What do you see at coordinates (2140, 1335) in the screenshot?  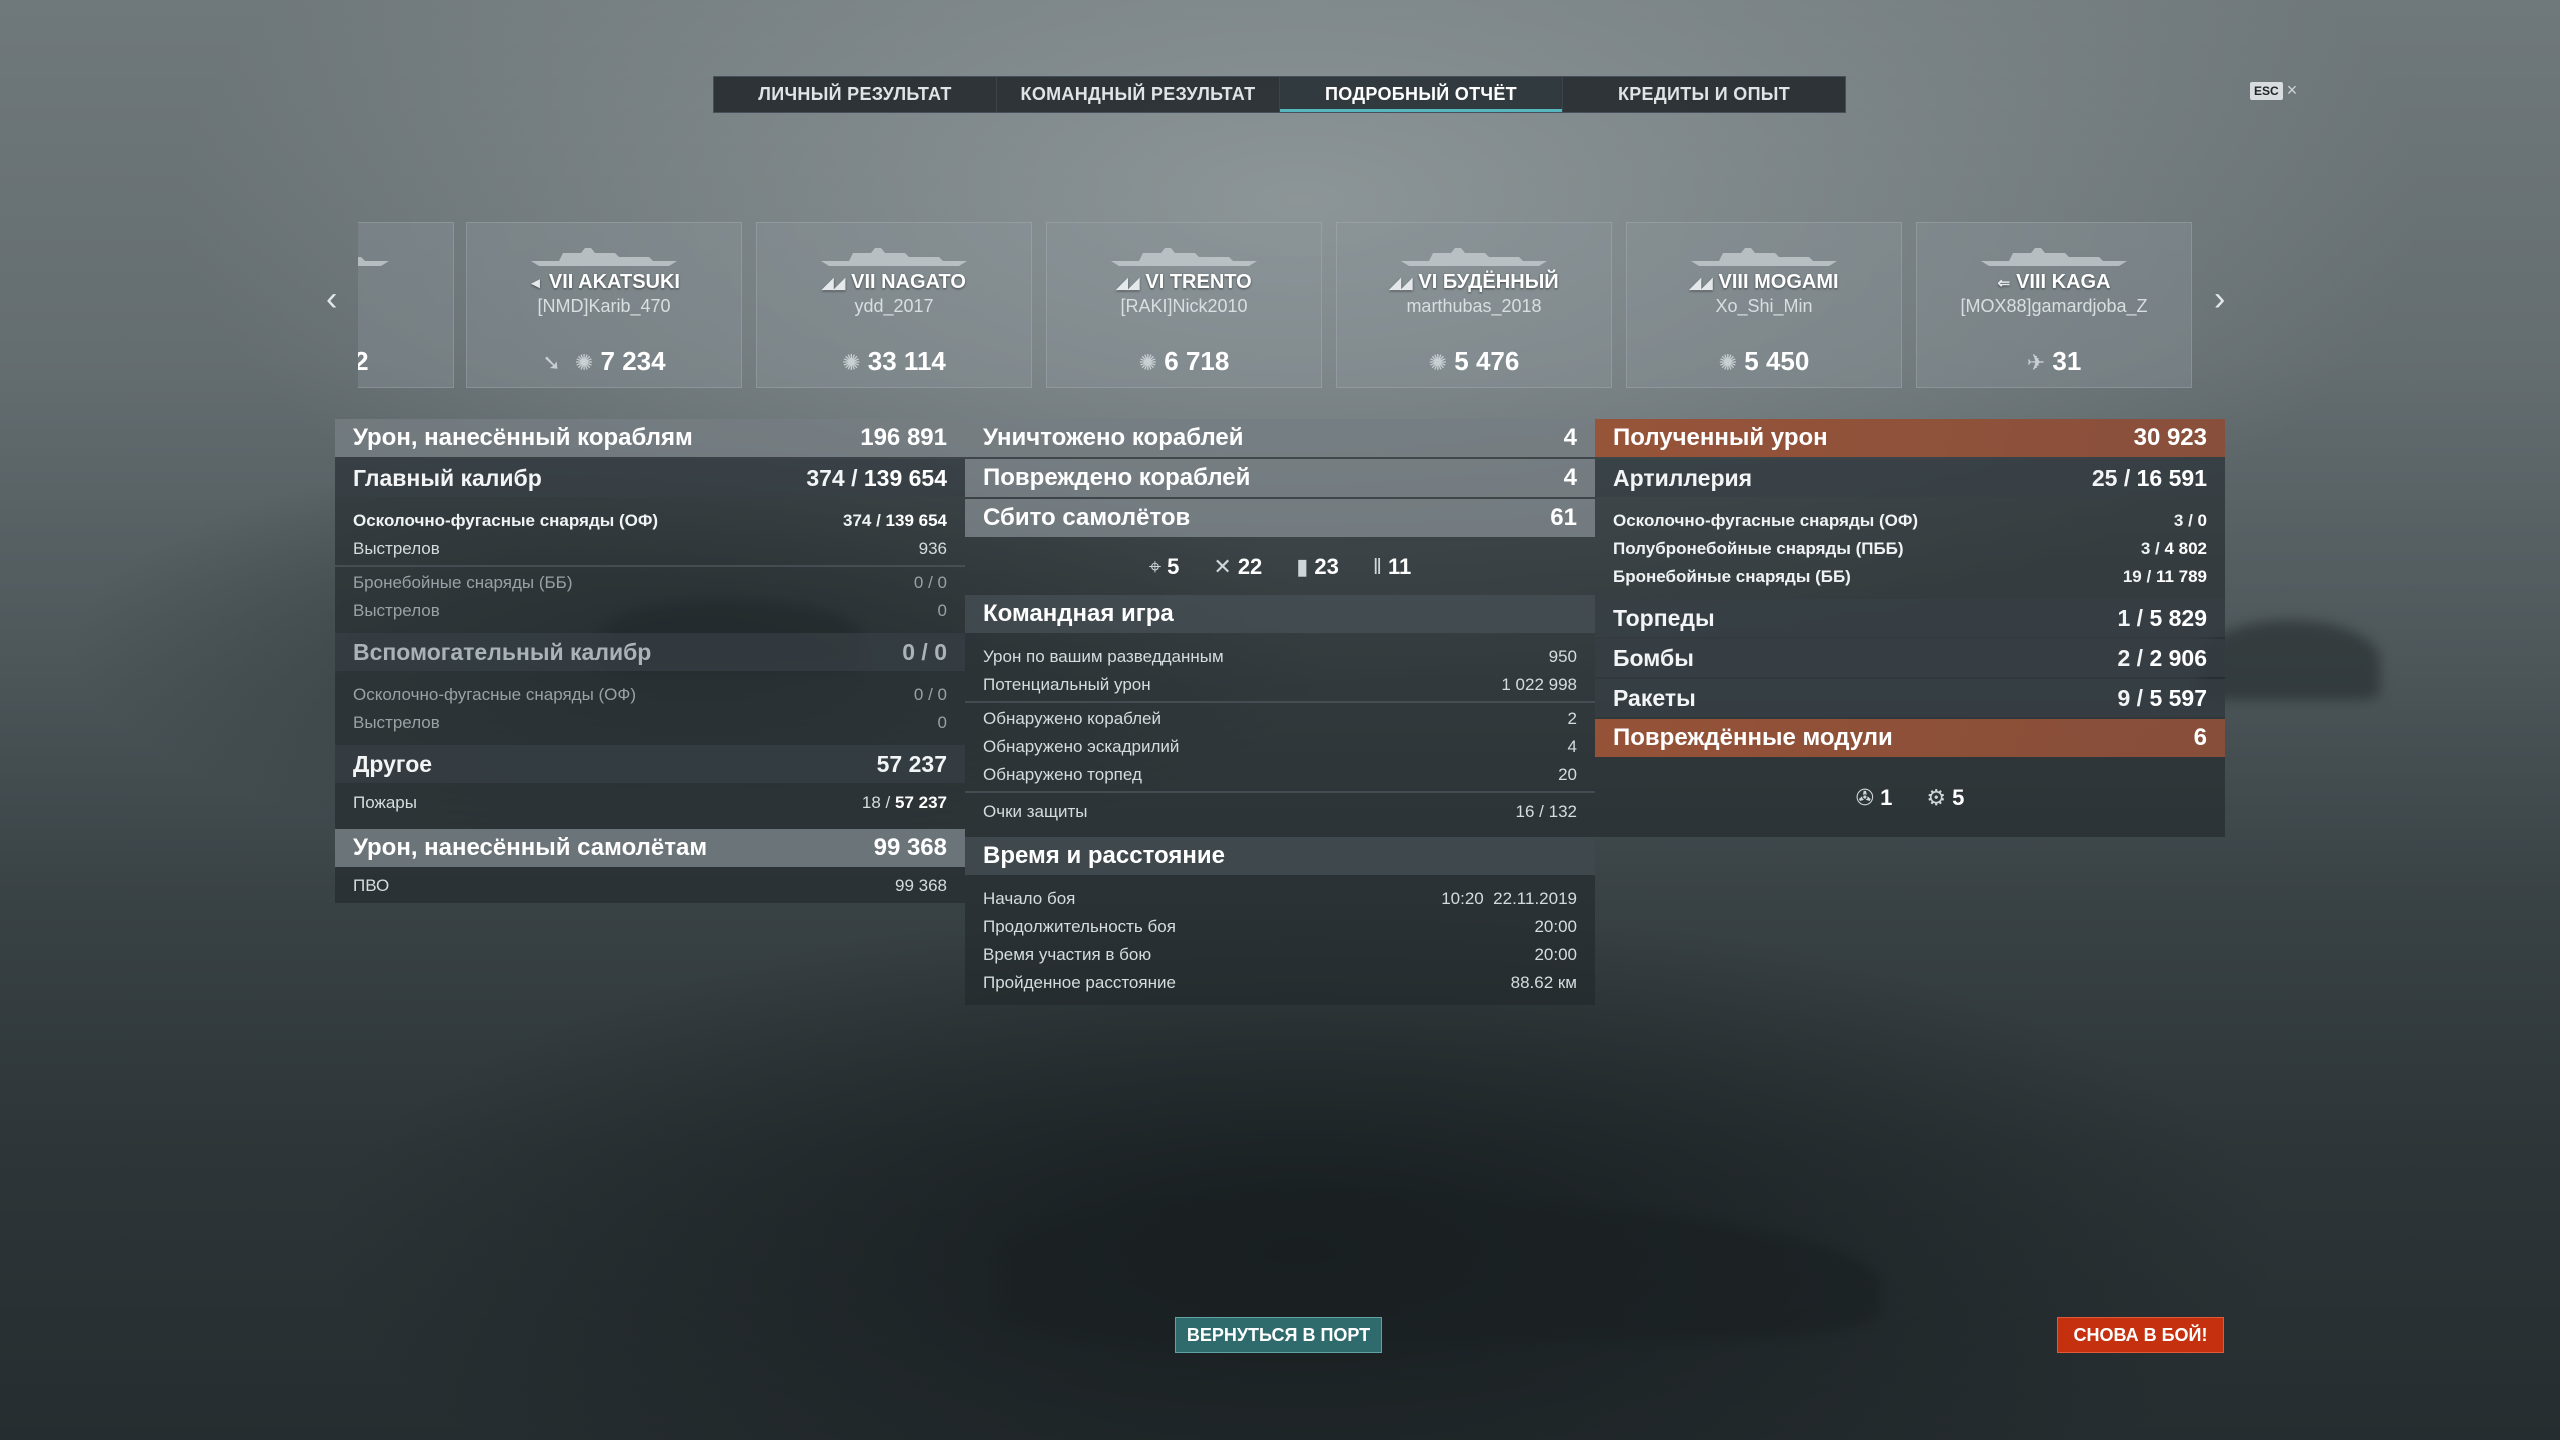 I see `battle-again-button: СНОВА В БОЙ!` at bounding box center [2140, 1335].